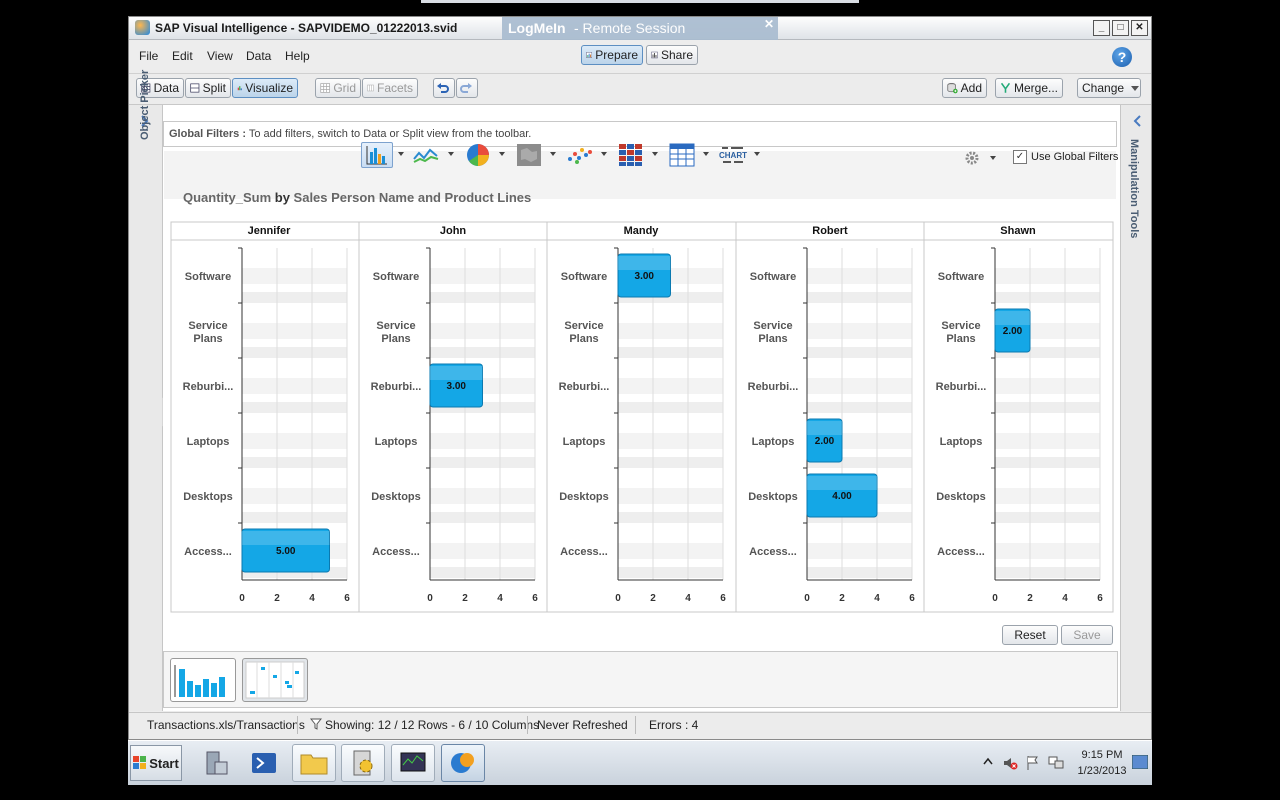 This screenshot has width=1280, height=800. I want to click on panel-label: John, so click(453, 231).